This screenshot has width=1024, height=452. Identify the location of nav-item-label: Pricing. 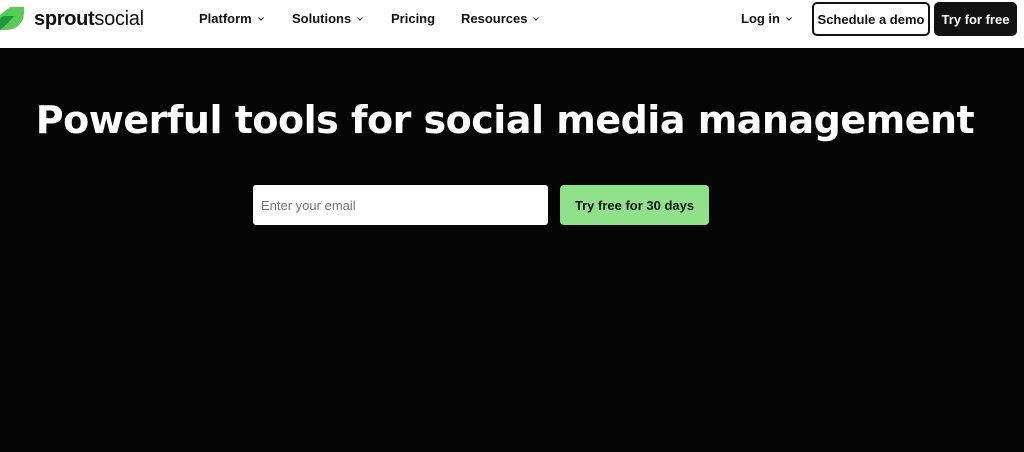
(413, 18).